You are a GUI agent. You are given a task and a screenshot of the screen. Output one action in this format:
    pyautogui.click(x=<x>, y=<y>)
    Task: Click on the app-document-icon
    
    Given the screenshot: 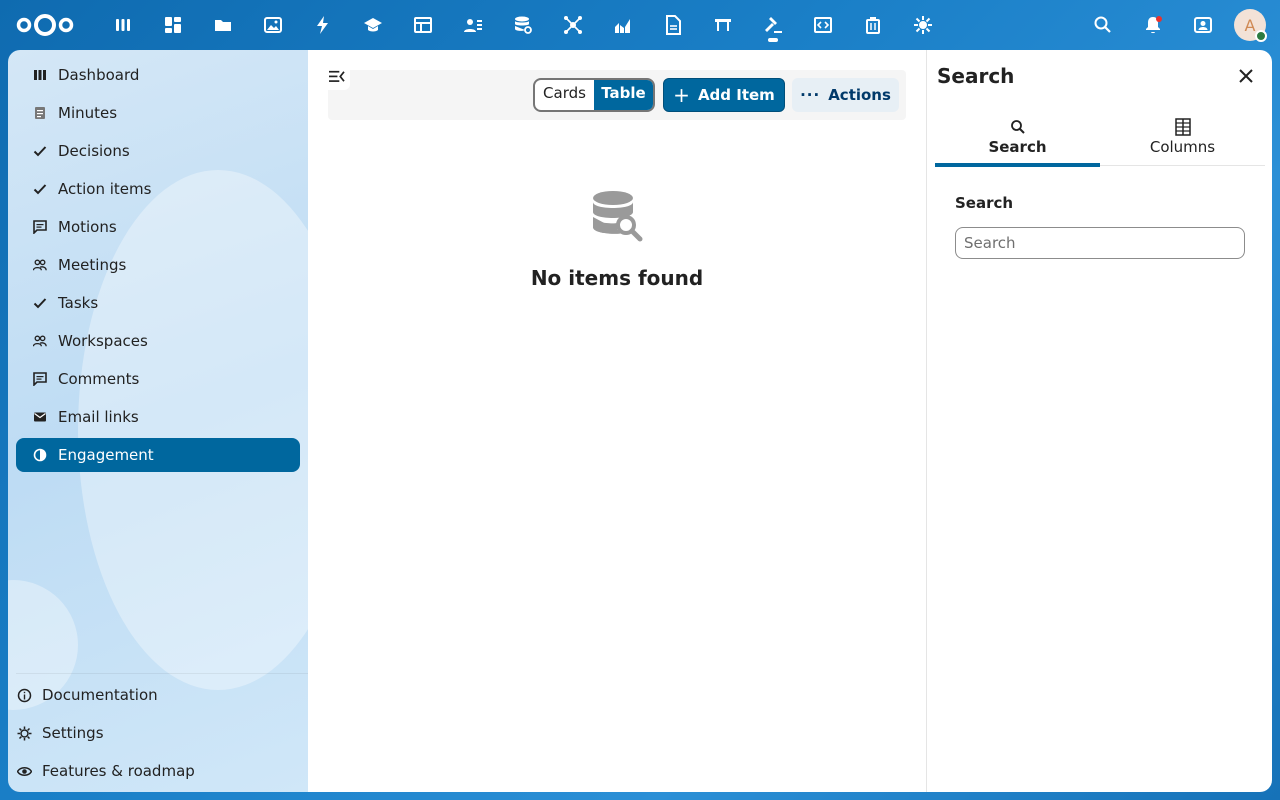 What is the action you would take?
    pyautogui.click(x=673, y=25)
    